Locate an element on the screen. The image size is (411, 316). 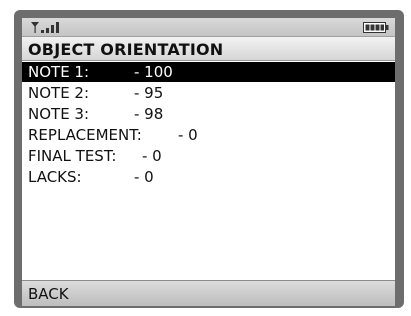
item-value: - 100 is located at coordinates (153, 72).